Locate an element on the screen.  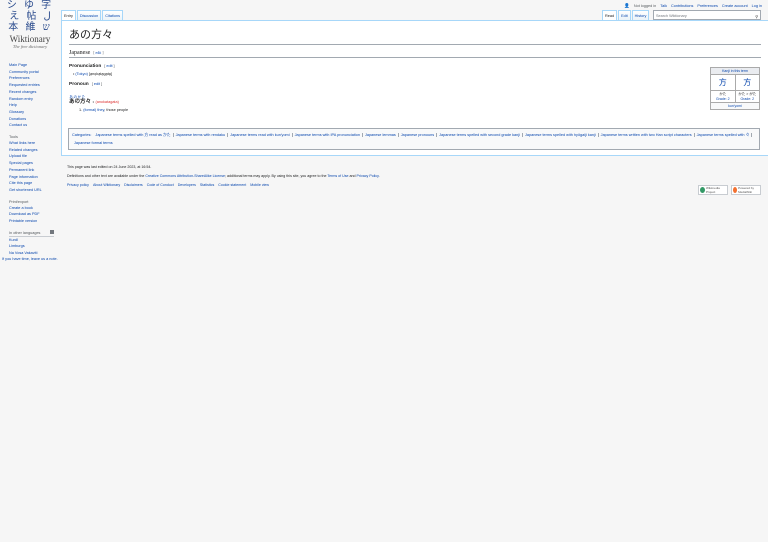
wikimedia-icon is located at coordinates (702, 190).